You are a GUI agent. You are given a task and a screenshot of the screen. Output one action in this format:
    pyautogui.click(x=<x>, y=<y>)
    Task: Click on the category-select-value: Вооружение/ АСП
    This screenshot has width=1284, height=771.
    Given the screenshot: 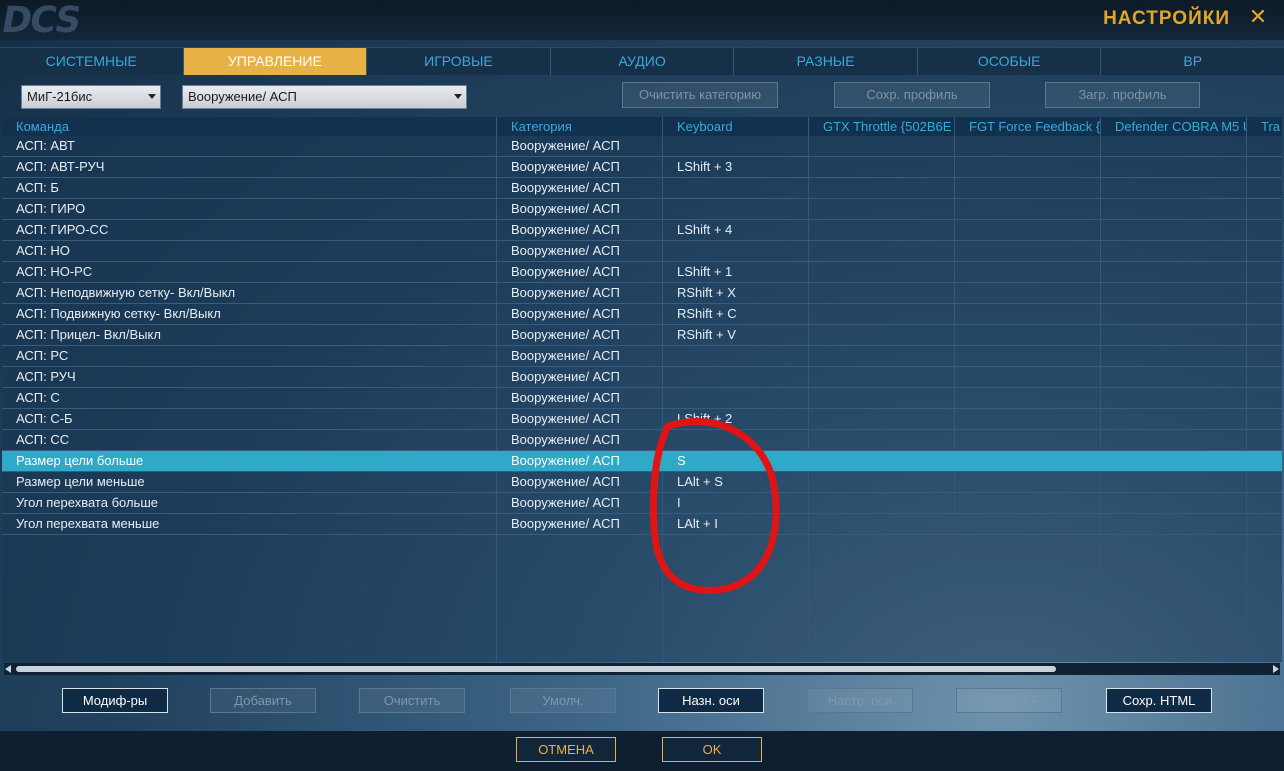 What is the action you would take?
    pyautogui.click(x=242, y=96)
    